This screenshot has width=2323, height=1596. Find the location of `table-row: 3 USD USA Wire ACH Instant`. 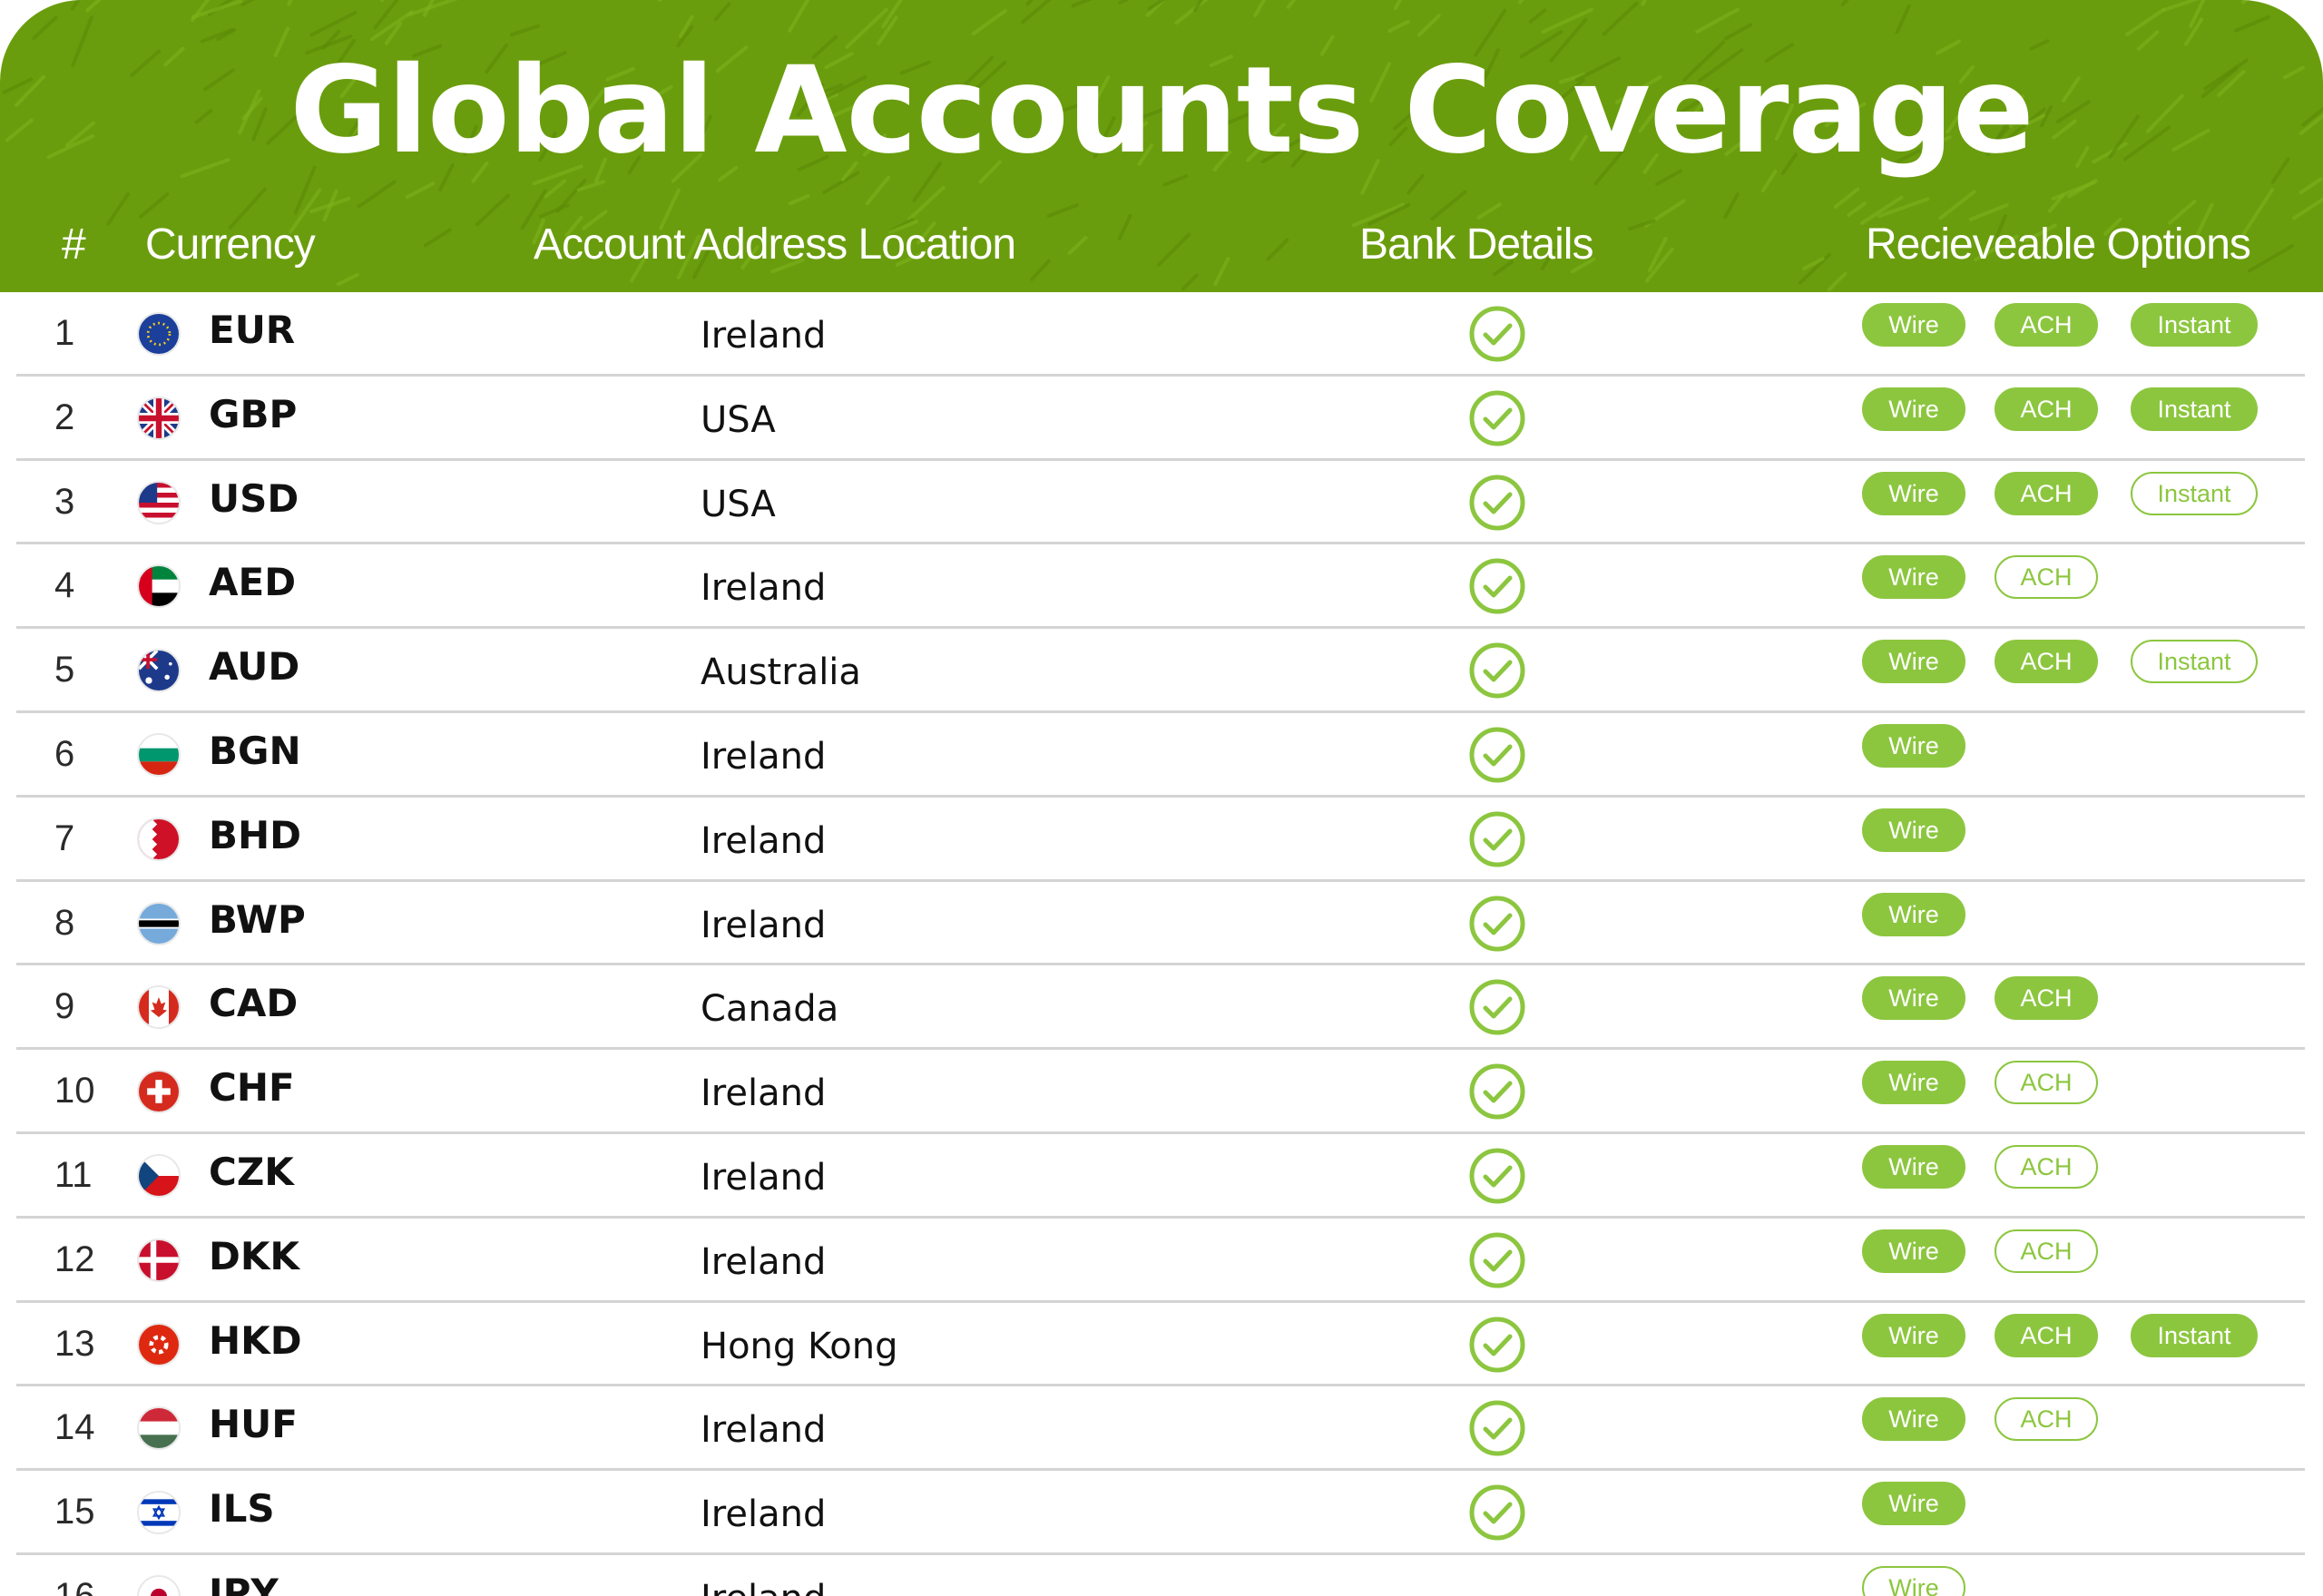

table-row: 3 USD USA Wire ACH Instant is located at coordinates (1160, 503).